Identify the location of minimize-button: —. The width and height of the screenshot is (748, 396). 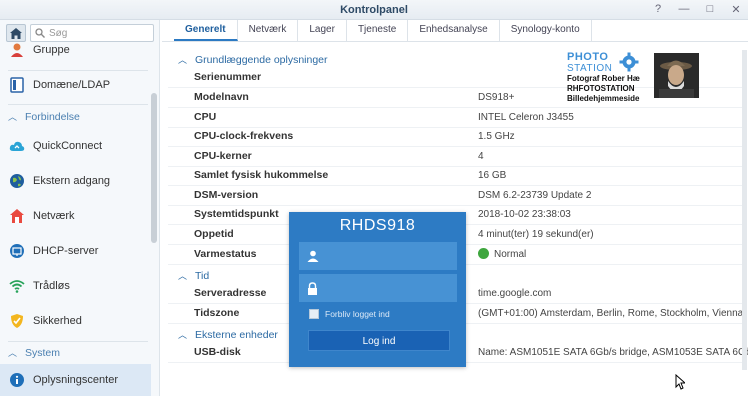
(684, 9).